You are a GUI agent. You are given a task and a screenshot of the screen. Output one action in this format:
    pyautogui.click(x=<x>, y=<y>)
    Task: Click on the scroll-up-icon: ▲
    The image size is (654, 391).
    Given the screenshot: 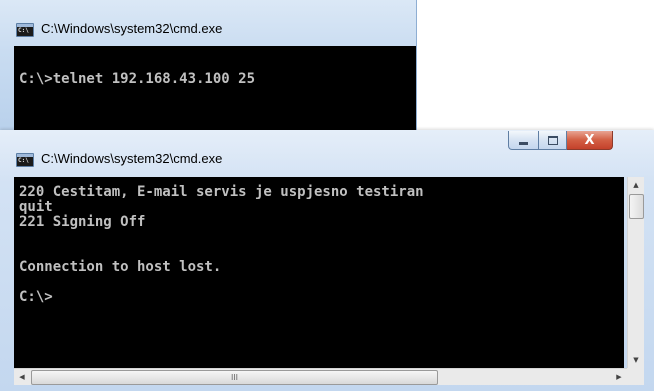 What is the action you would take?
    pyautogui.click(x=636, y=185)
    